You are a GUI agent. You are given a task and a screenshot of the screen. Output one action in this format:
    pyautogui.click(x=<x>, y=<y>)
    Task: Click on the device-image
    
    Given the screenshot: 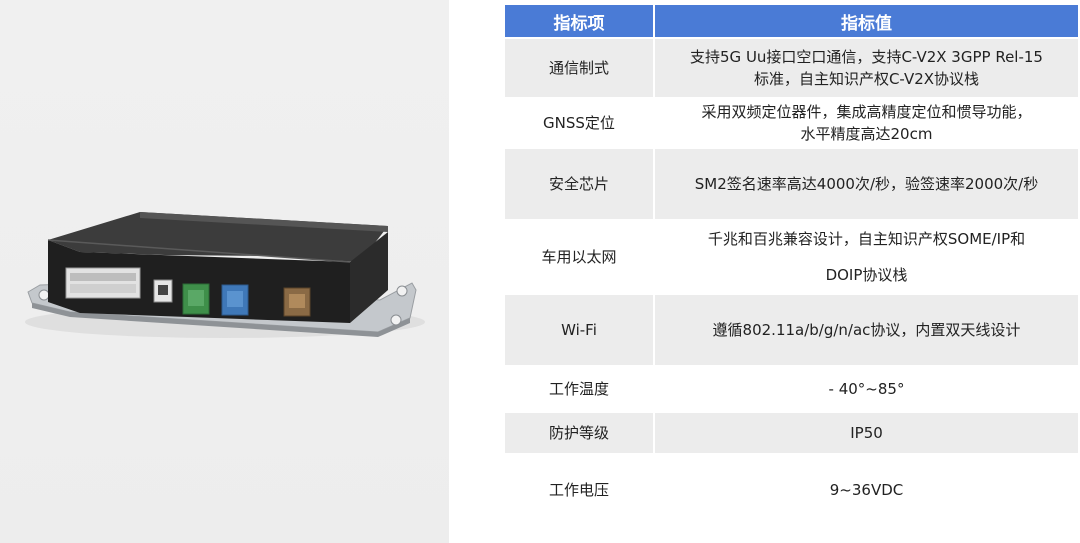 What is the action you would take?
    pyautogui.click(x=225, y=275)
    